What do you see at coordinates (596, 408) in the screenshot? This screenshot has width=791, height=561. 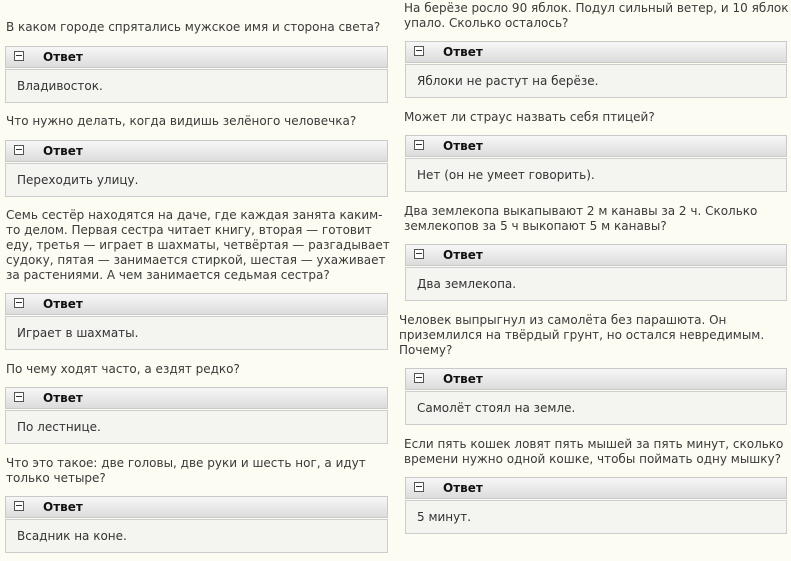 I see `answer-text: Самолёт стоял на земле.` at bounding box center [596, 408].